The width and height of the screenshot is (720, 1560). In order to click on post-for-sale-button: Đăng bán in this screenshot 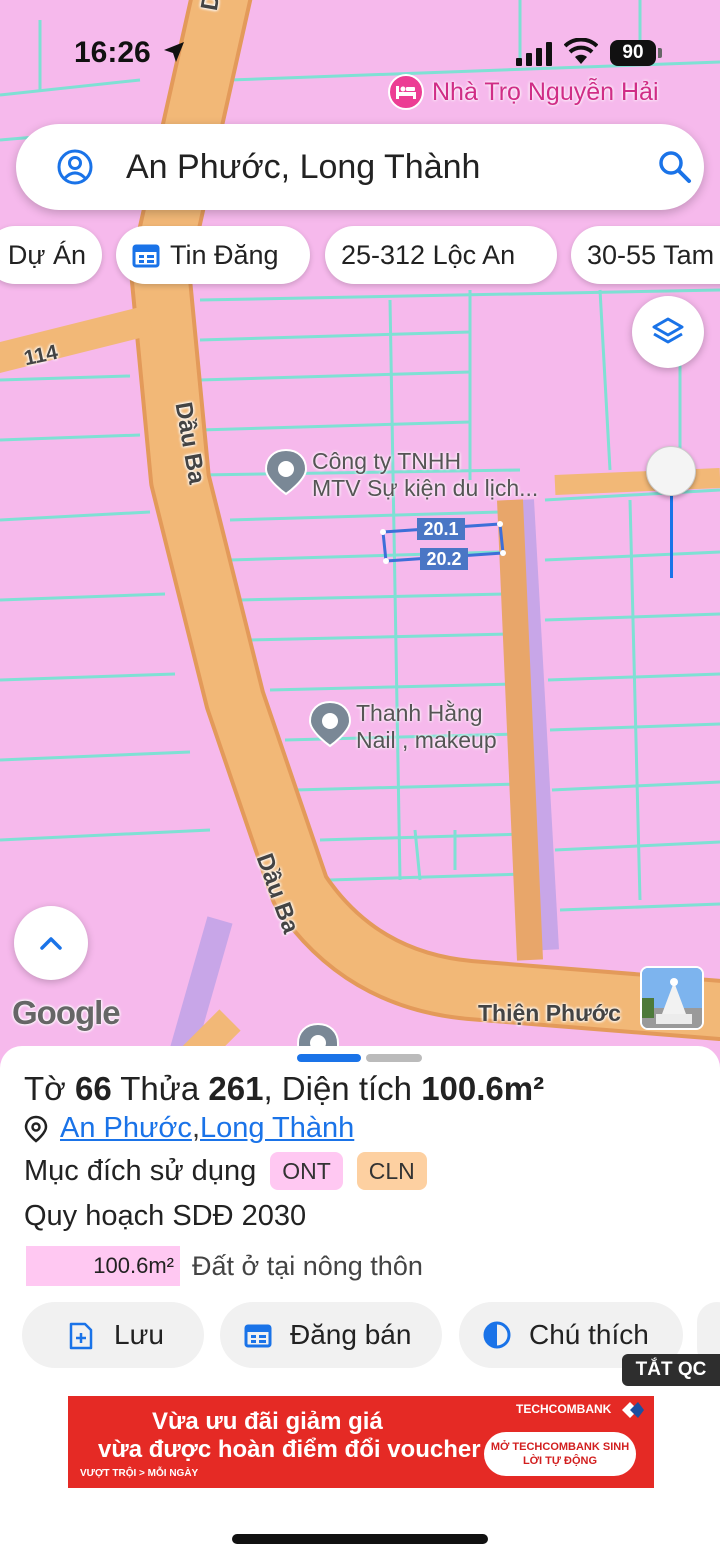, I will do `click(331, 1335)`.